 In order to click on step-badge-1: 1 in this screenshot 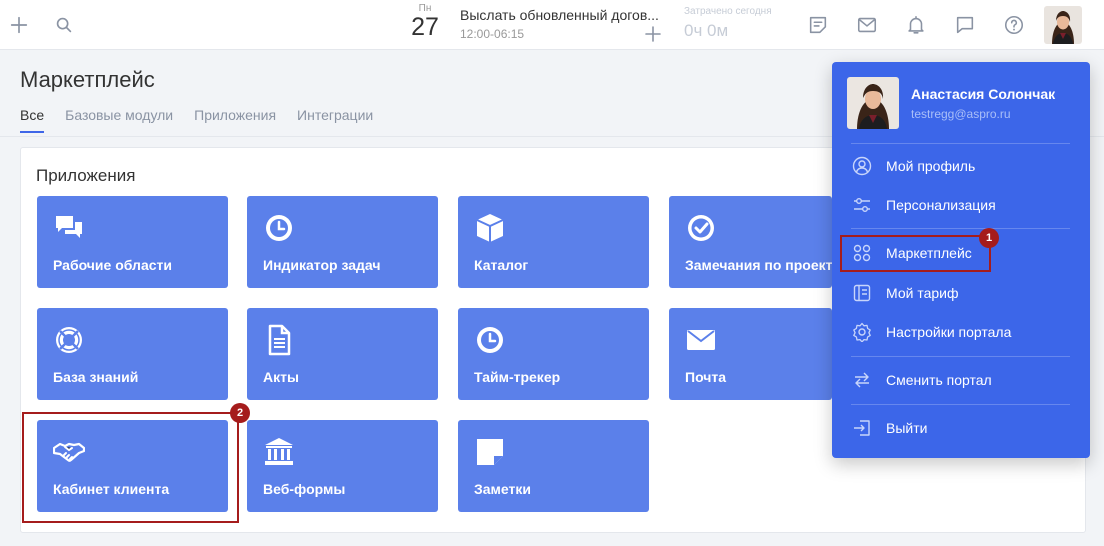, I will do `click(989, 238)`.